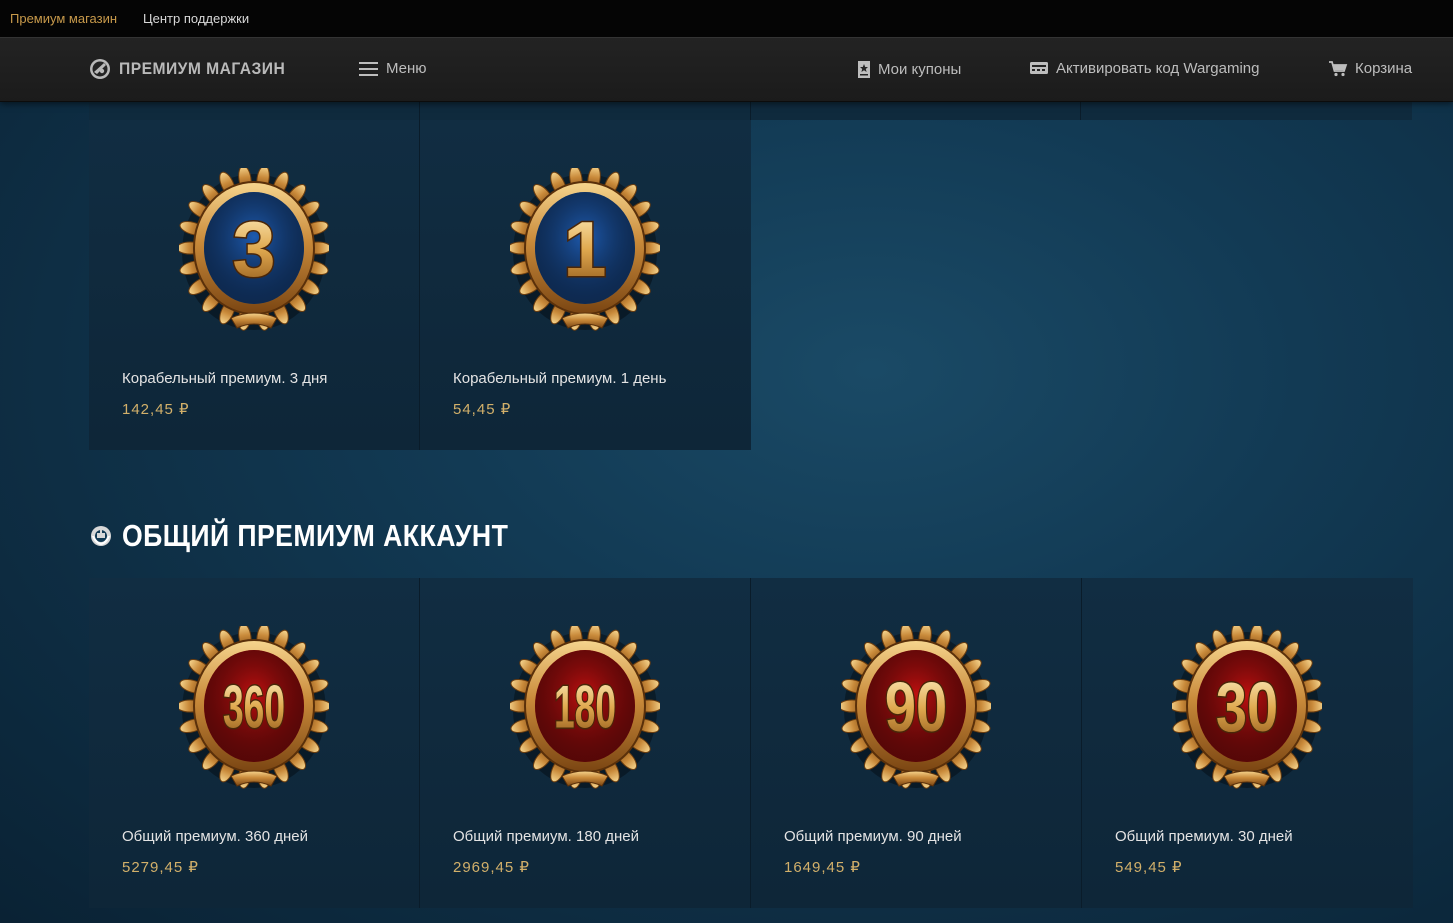 The image size is (1453, 923). I want to click on product-card-ship-premium-1: 1 Корабельный премиум. 1 день 54,45 ₽, so click(585, 285).